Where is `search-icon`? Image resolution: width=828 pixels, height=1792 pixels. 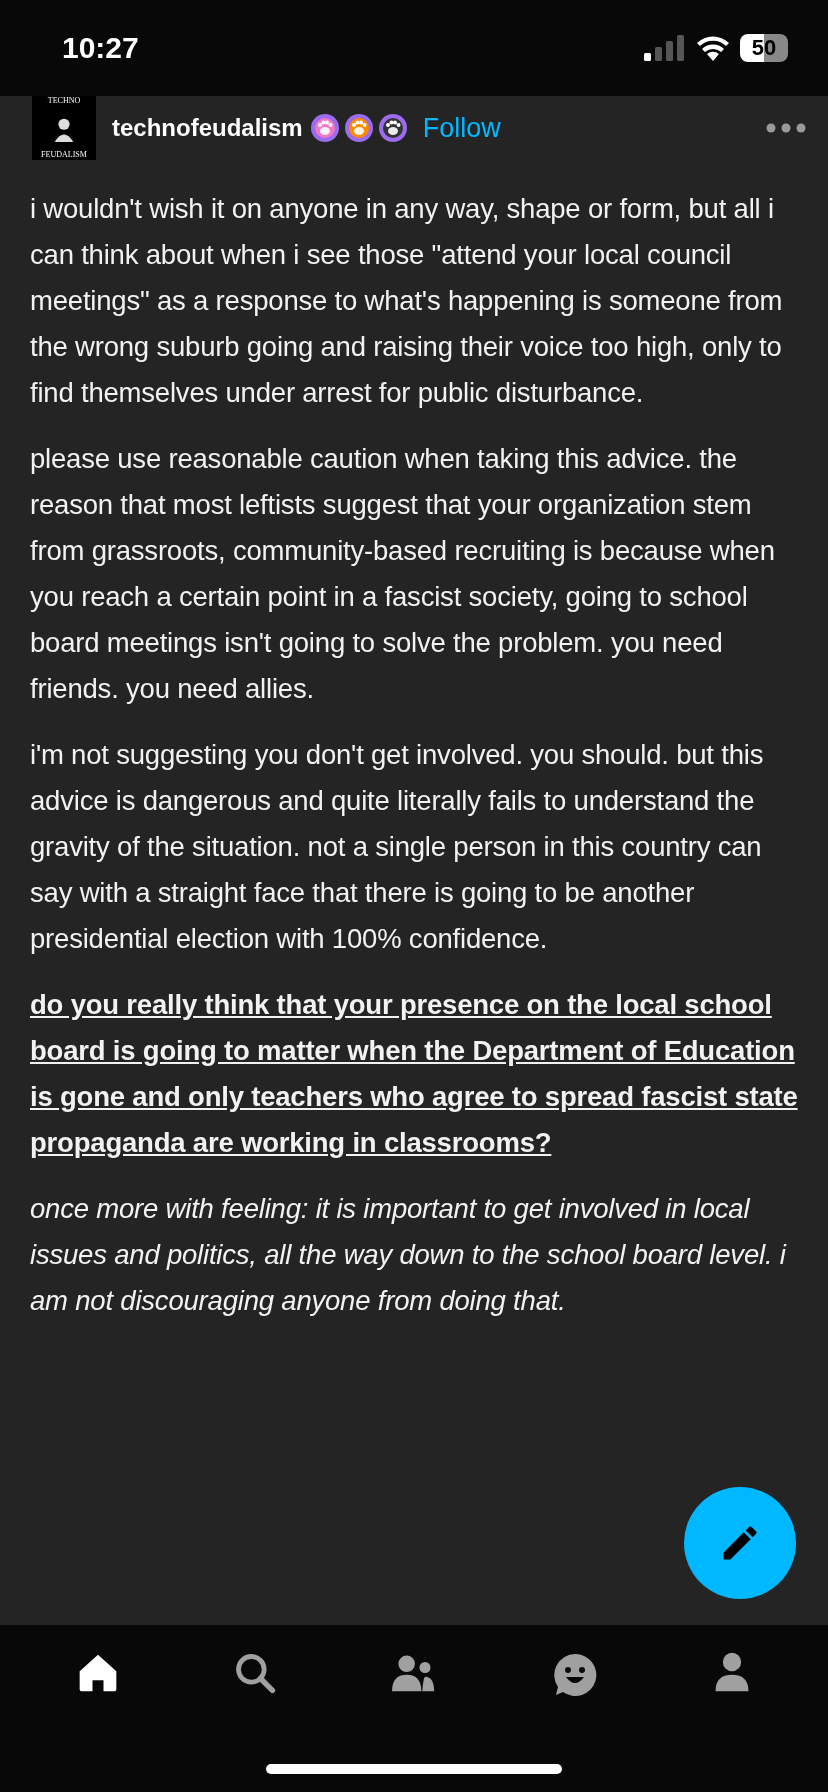 search-icon is located at coordinates (255, 1673).